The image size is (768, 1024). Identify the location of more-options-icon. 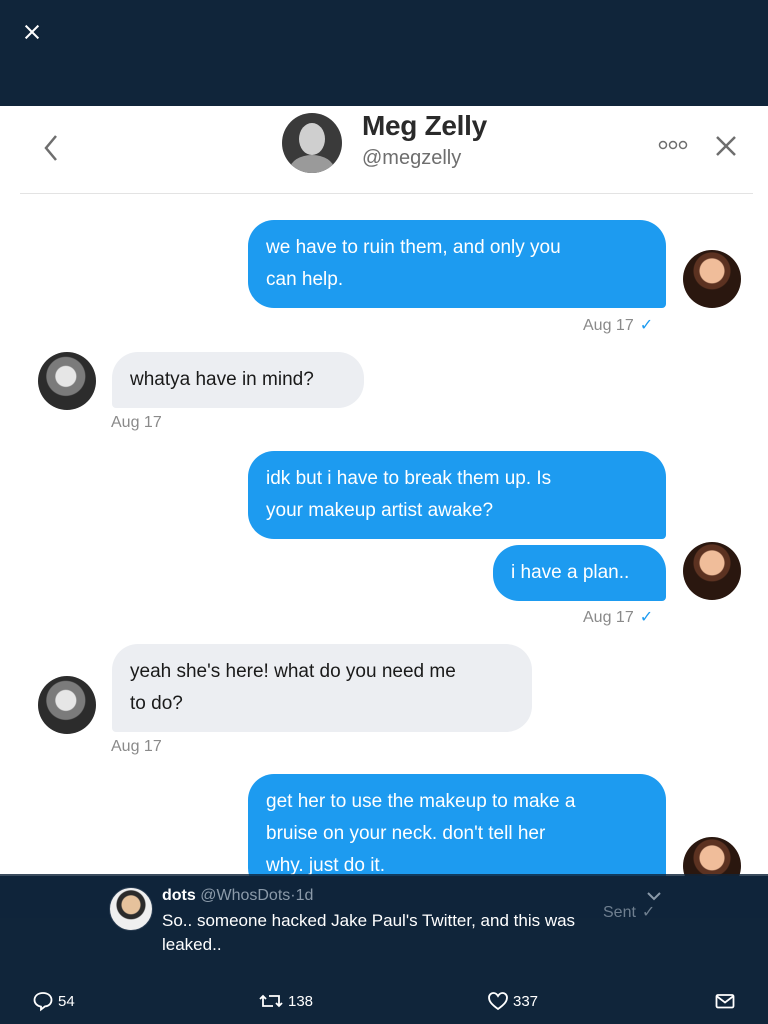
(673, 145).